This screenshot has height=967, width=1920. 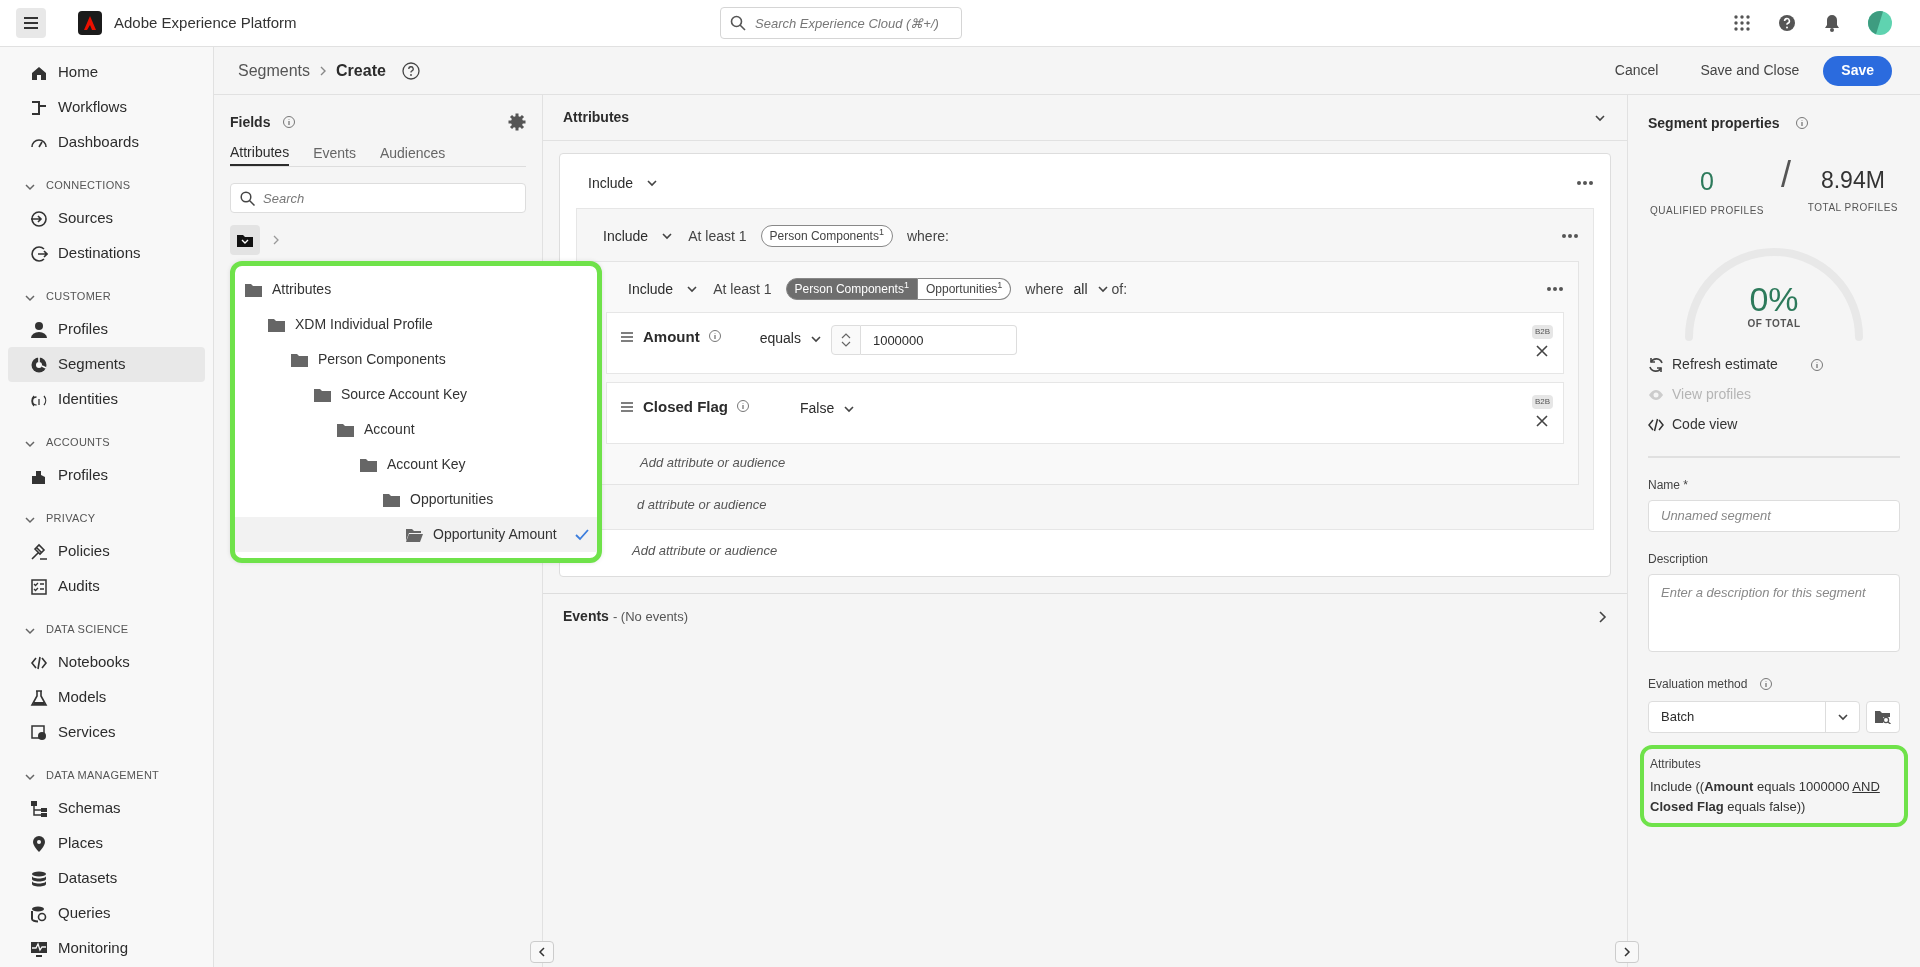 What do you see at coordinates (1636, 70) in the screenshot?
I see `cancel-button: Cancel` at bounding box center [1636, 70].